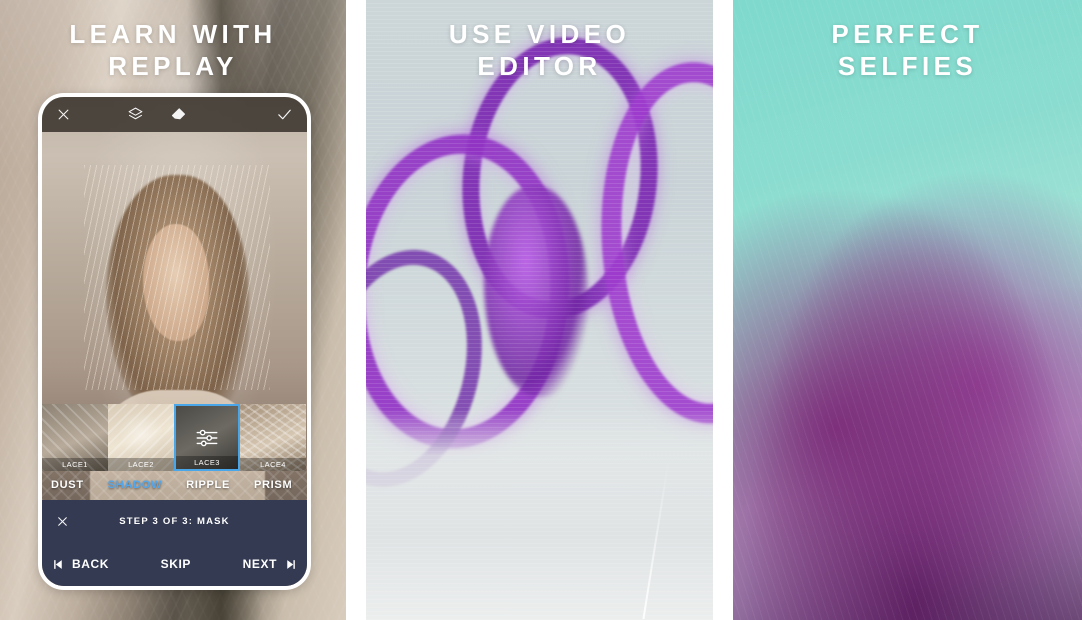 The image size is (1082, 620). What do you see at coordinates (539, 50) in the screenshot?
I see `panel-2-headline: USE VIDEO EDITOR` at bounding box center [539, 50].